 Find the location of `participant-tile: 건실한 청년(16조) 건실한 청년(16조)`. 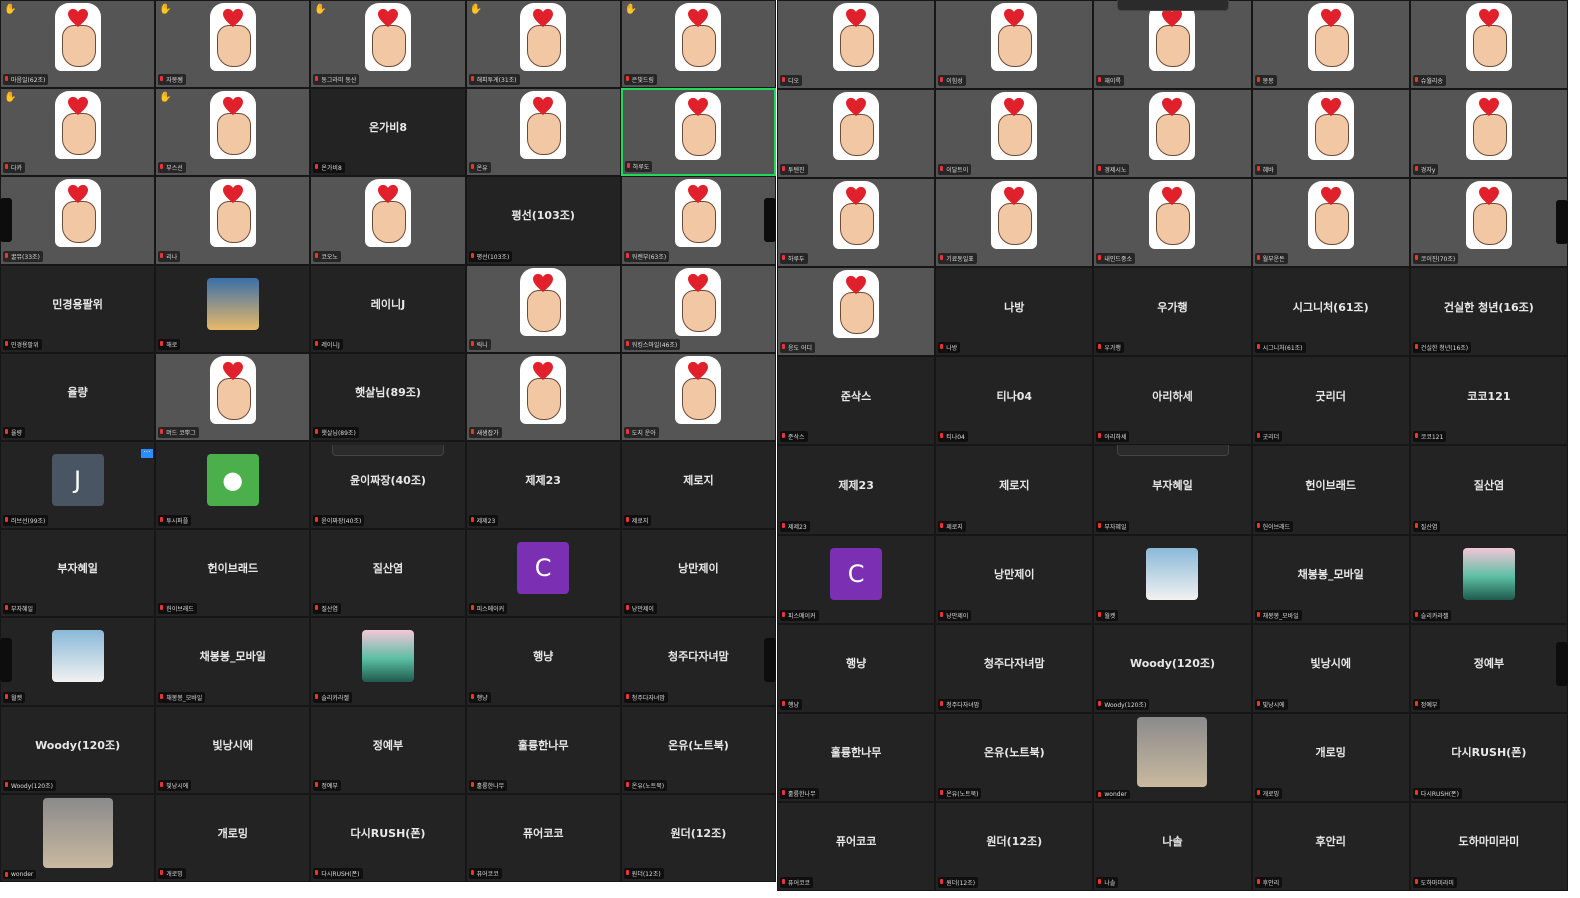

participant-tile: 건실한 청년(16조) 건실한 청년(16조) is located at coordinates (1488, 312).